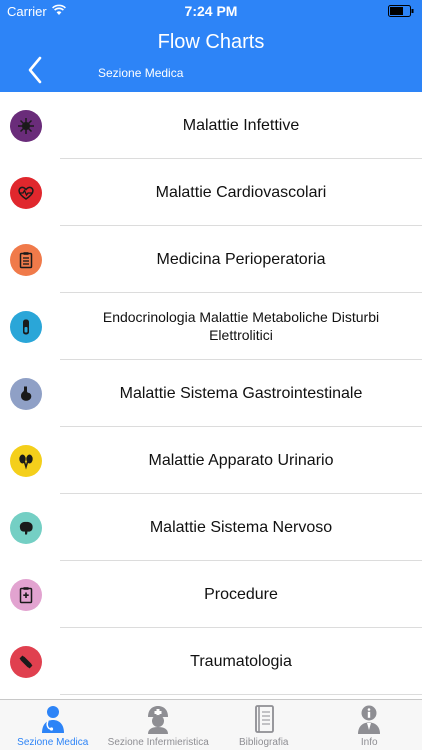 The height and width of the screenshot is (750, 422). I want to click on list-item-label: Malattie Cardiovascolari, so click(241, 192).